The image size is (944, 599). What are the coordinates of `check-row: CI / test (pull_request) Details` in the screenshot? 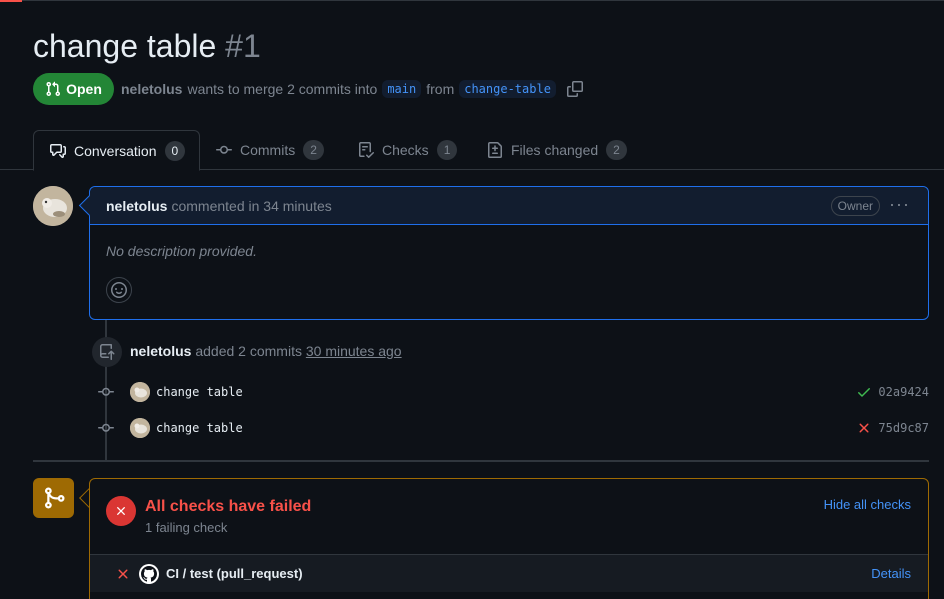 It's located at (509, 573).